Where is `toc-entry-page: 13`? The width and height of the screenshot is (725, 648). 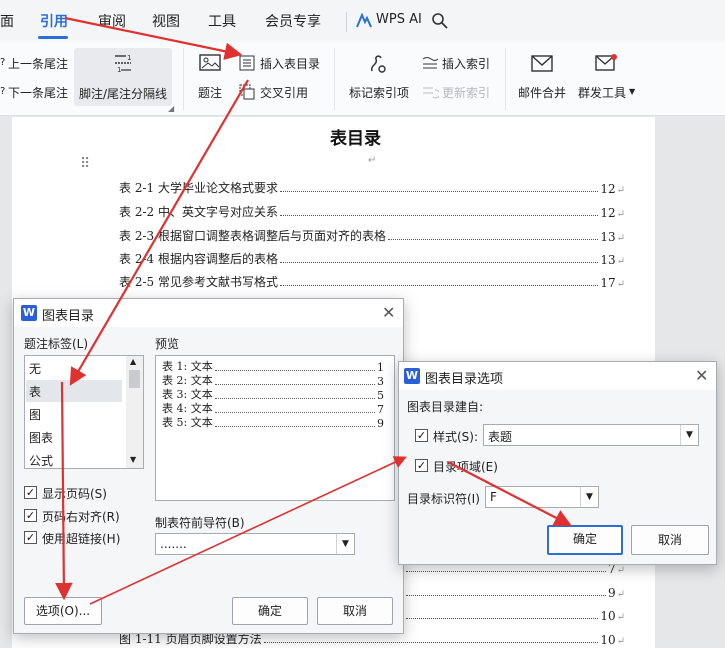
toc-entry-page: 13 is located at coordinates (608, 260).